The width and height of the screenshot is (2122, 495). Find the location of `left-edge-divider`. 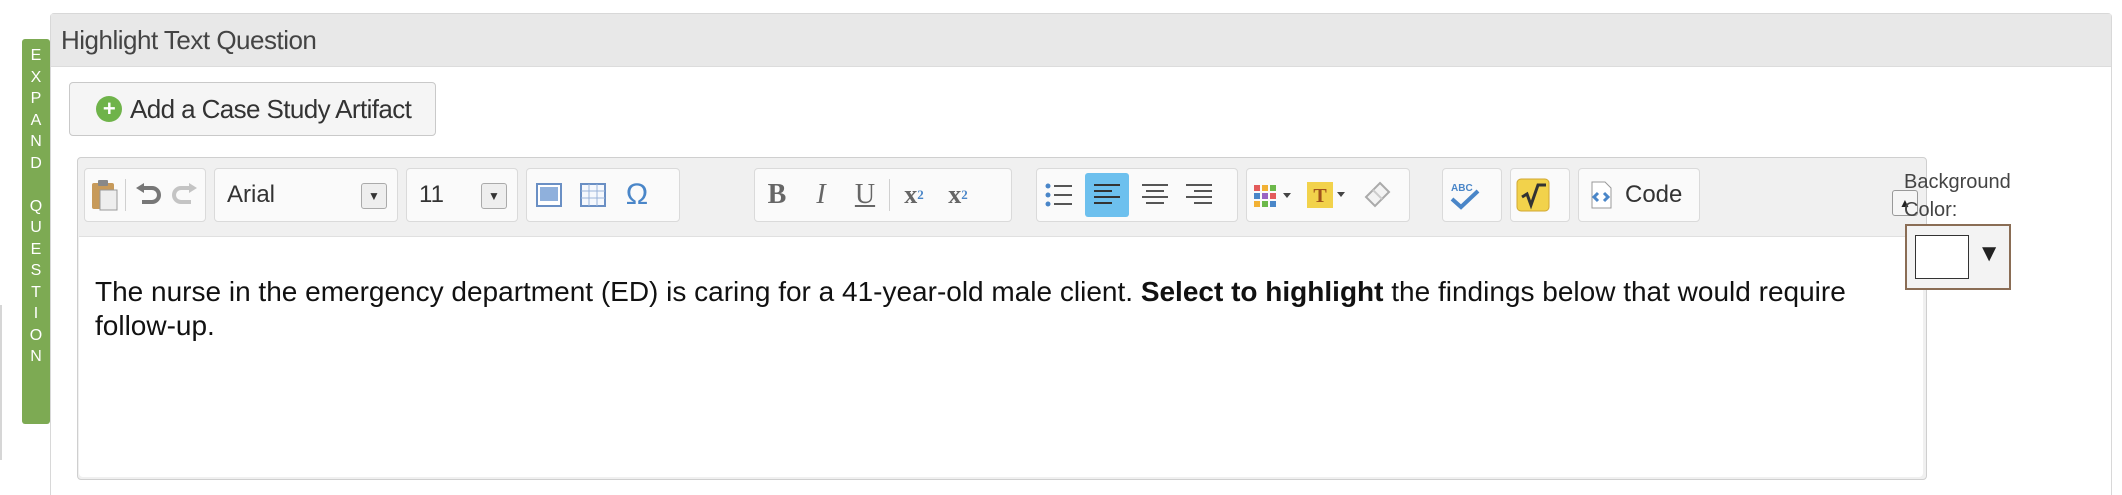

left-edge-divider is located at coordinates (1, 382).